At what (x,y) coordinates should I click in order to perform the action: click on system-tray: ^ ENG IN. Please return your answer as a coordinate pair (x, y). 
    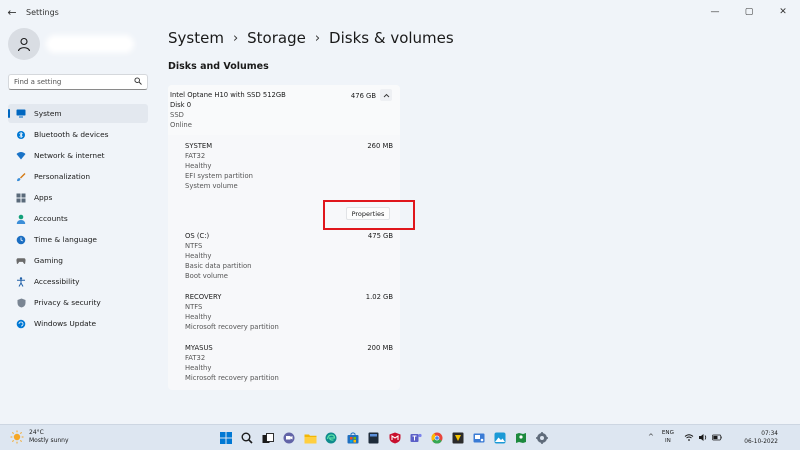
    Looking at the image, I should click on (687, 437).